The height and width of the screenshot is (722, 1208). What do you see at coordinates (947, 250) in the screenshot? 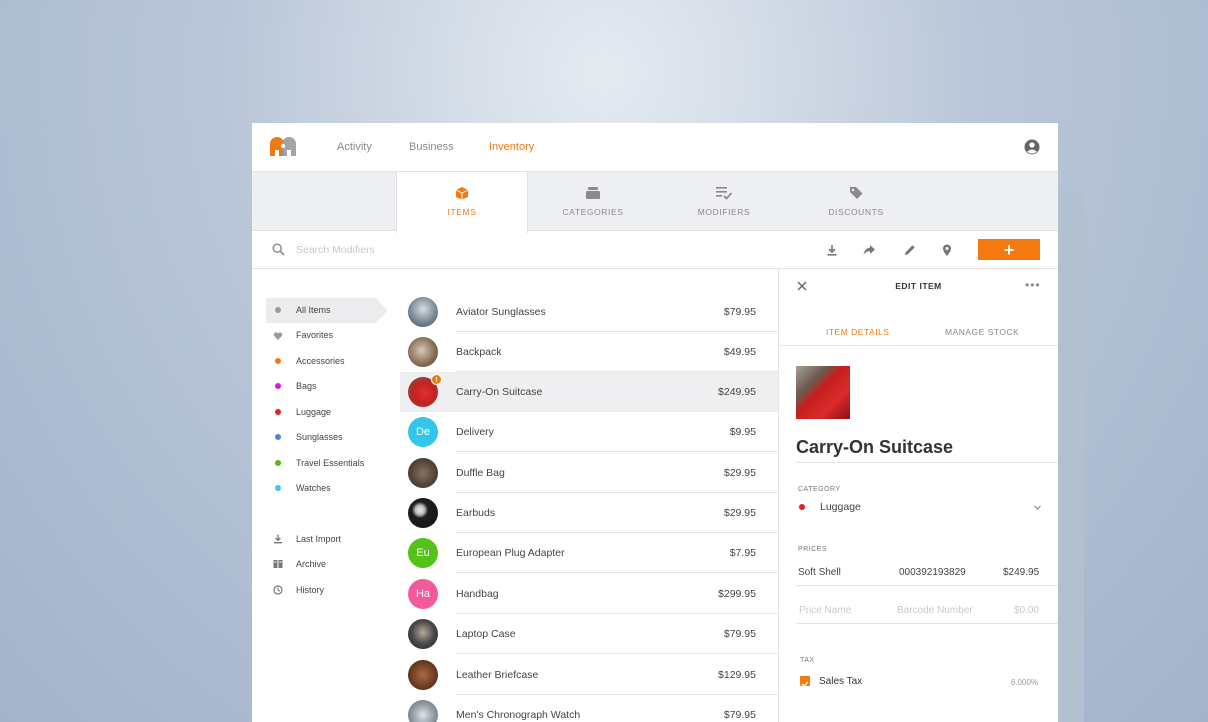
I see `location-pin-icon` at bounding box center [947, 250].